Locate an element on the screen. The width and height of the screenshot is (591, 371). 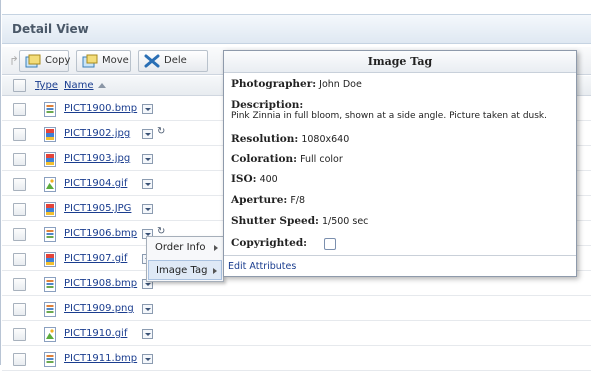
aperture-field: Aperture: F/8 is located at coordinates (268, 200).